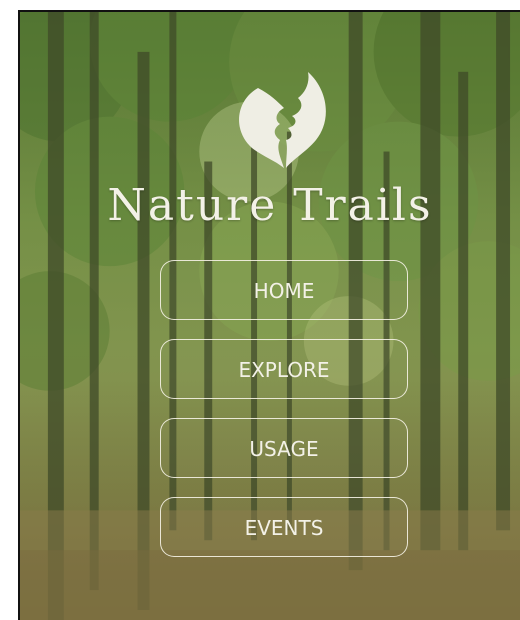 This screenshot has width=520, height=620. What do you see at coordinates (282, 120) in the screenshot?
I see `leaf-profile-icon` at bounding box center [282, 120].